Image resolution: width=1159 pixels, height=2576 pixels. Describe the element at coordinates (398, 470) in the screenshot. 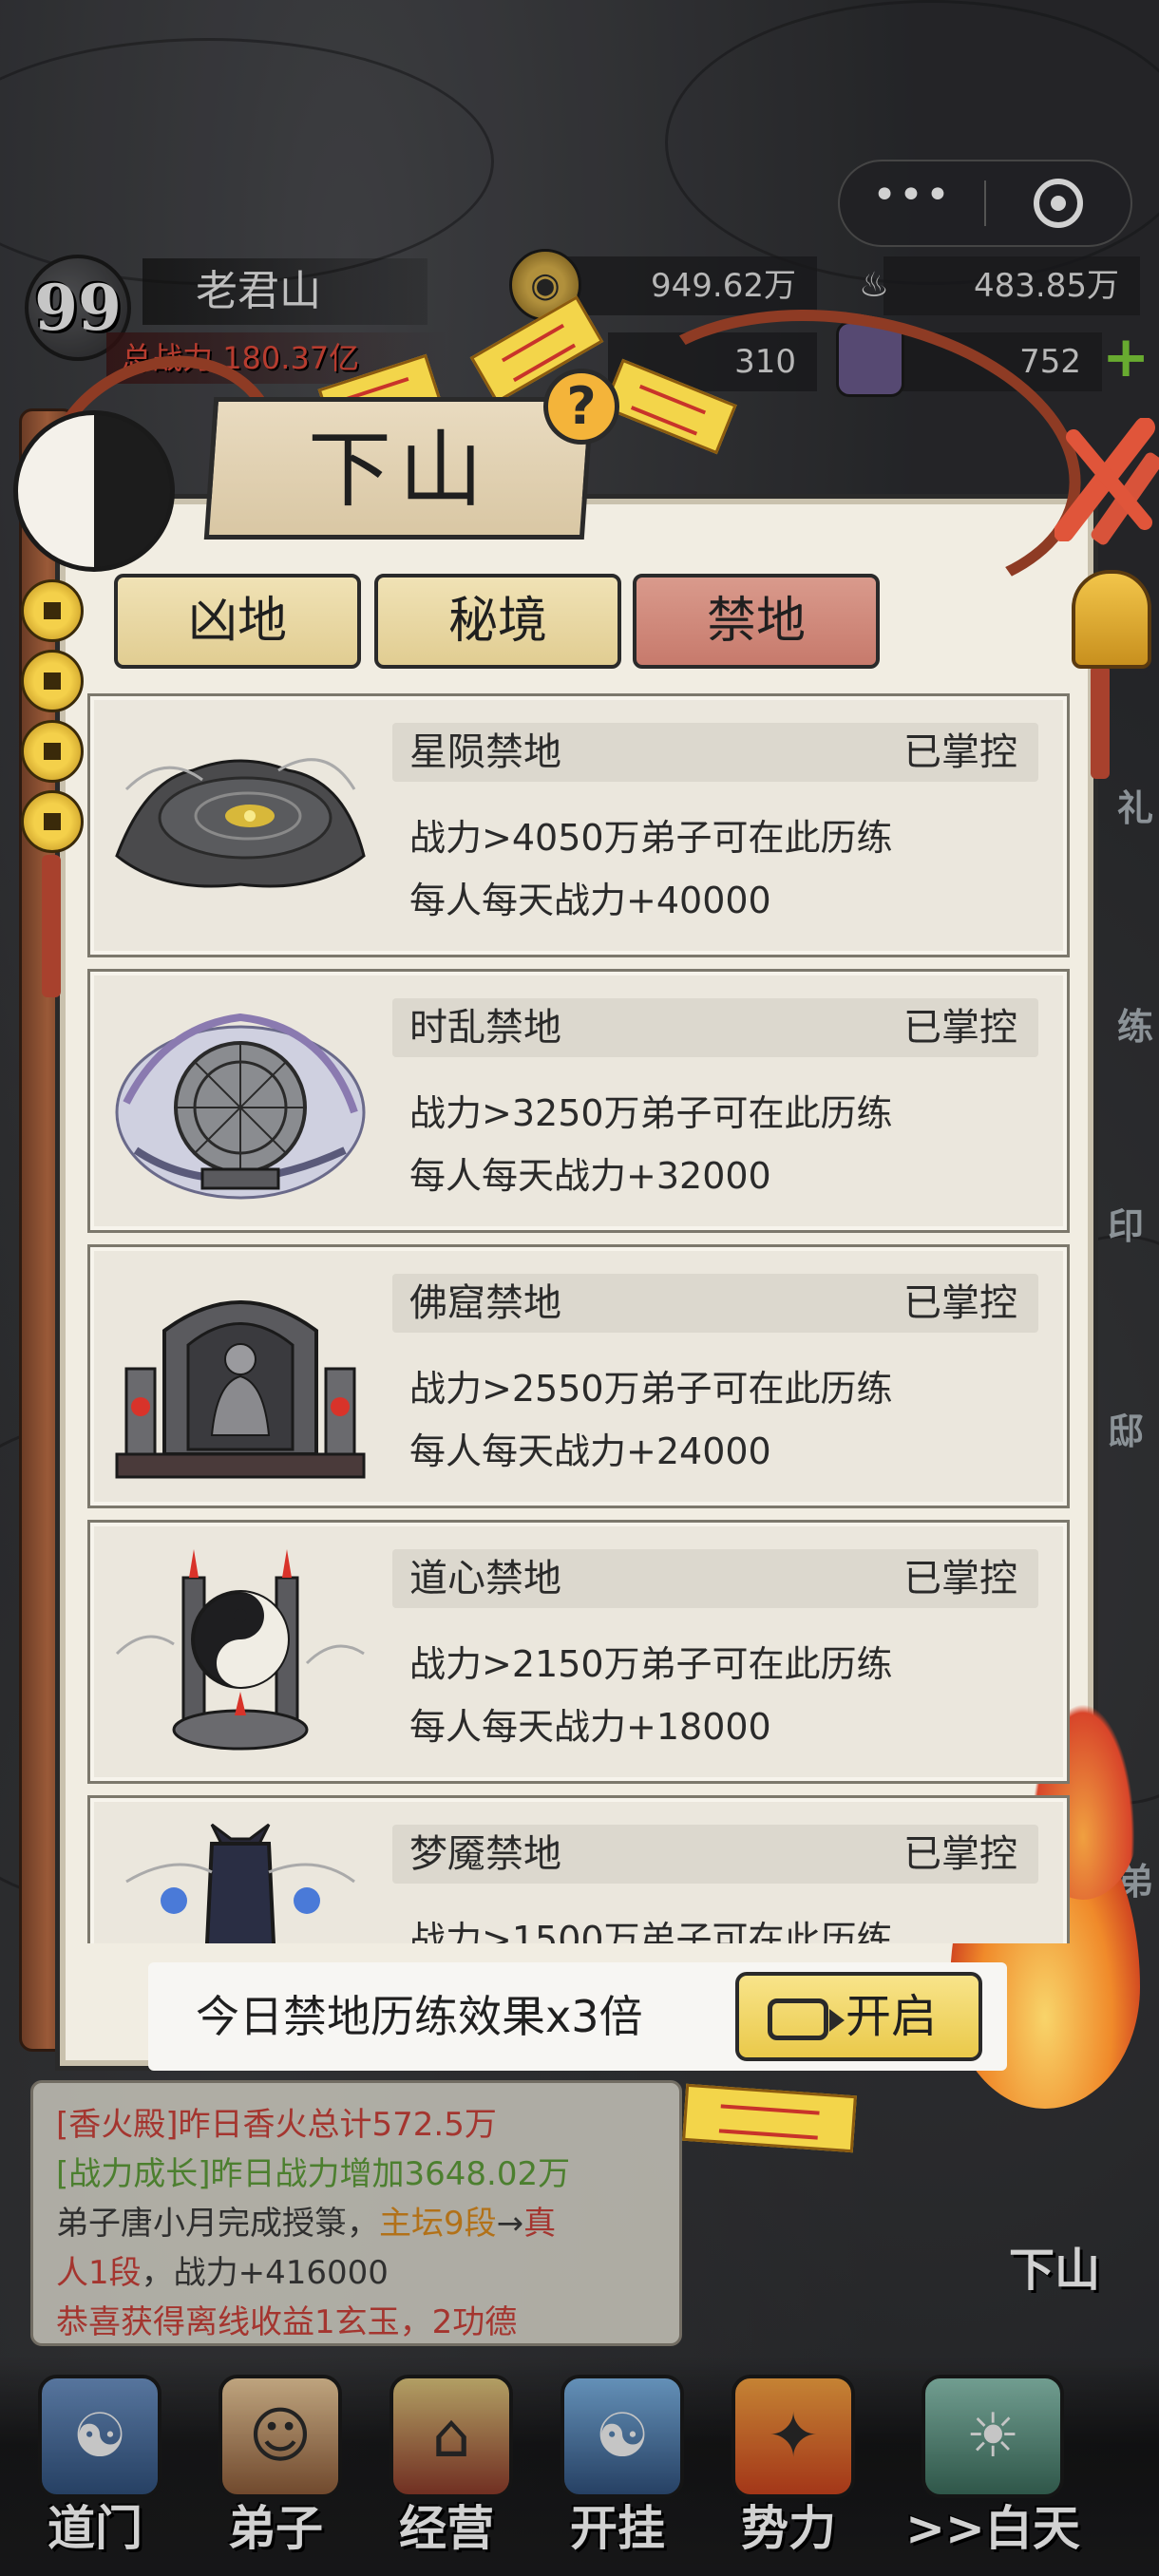

I see `dialog-title: 下山` at that location.